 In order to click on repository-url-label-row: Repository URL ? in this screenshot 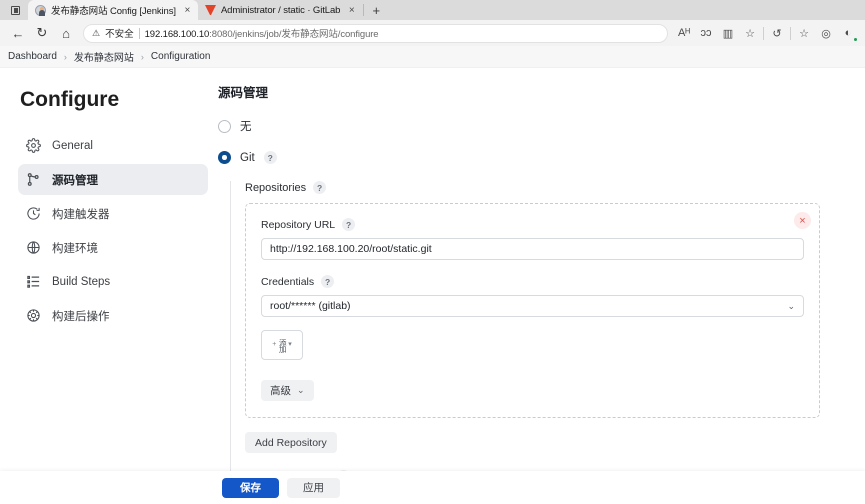, I will do `click(532, 224)`.